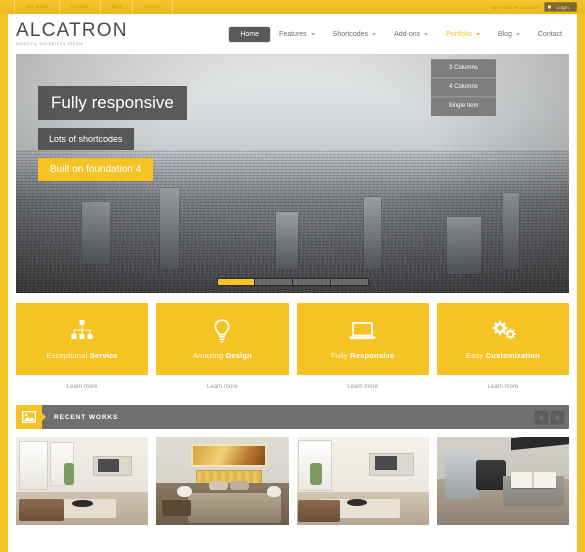 This screenshot has width=585, height=552. I want to click on office-chair, so click(462, 474).